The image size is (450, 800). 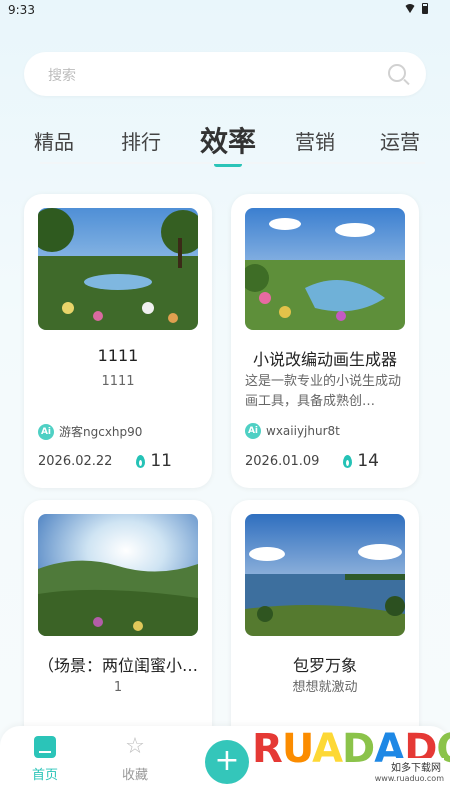 I want to click on card-description: 想想就激动, so click(x=325, y=687).